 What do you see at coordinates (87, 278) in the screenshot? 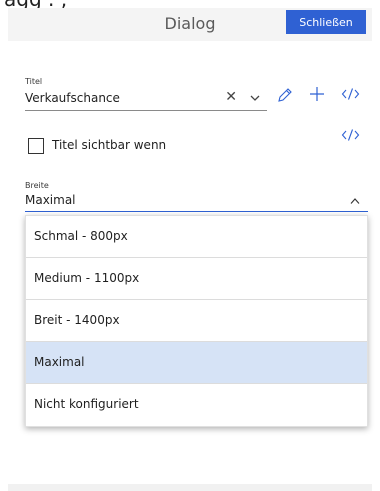
I see `dropdown-option-label: Medium - 1100px` at bounding box center [87, 278].